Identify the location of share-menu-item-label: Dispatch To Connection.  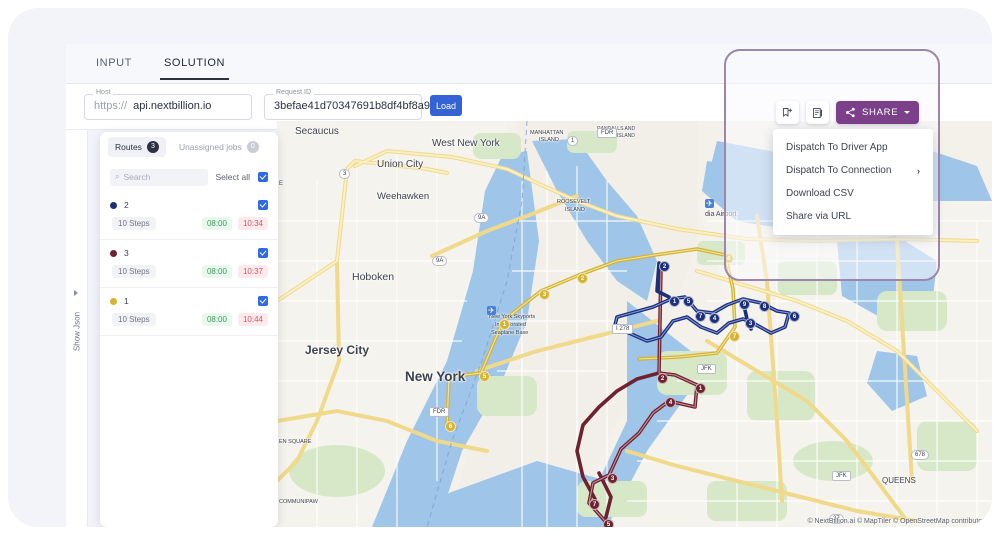
(839, 170).